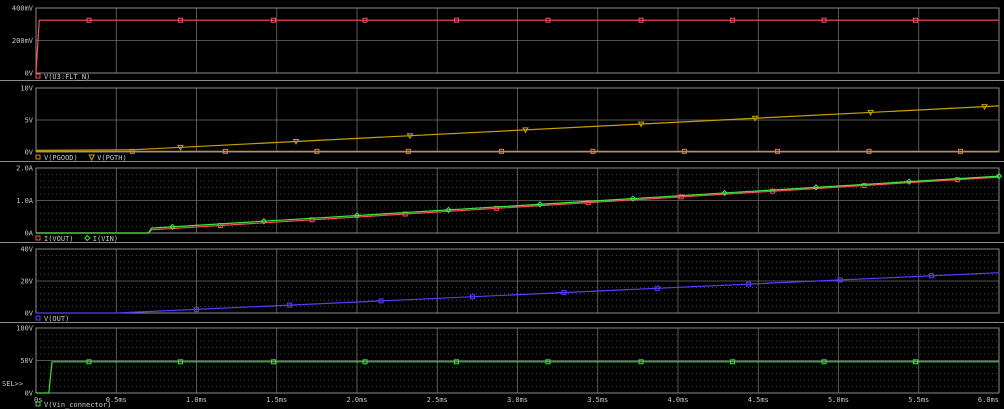 The height and width of the screenshot is (409, 1004). What do you see at coordinates (988, 400) in the screenshot?
I see `x-tick-label: 6.0ms` at bounding box center [988, 400].